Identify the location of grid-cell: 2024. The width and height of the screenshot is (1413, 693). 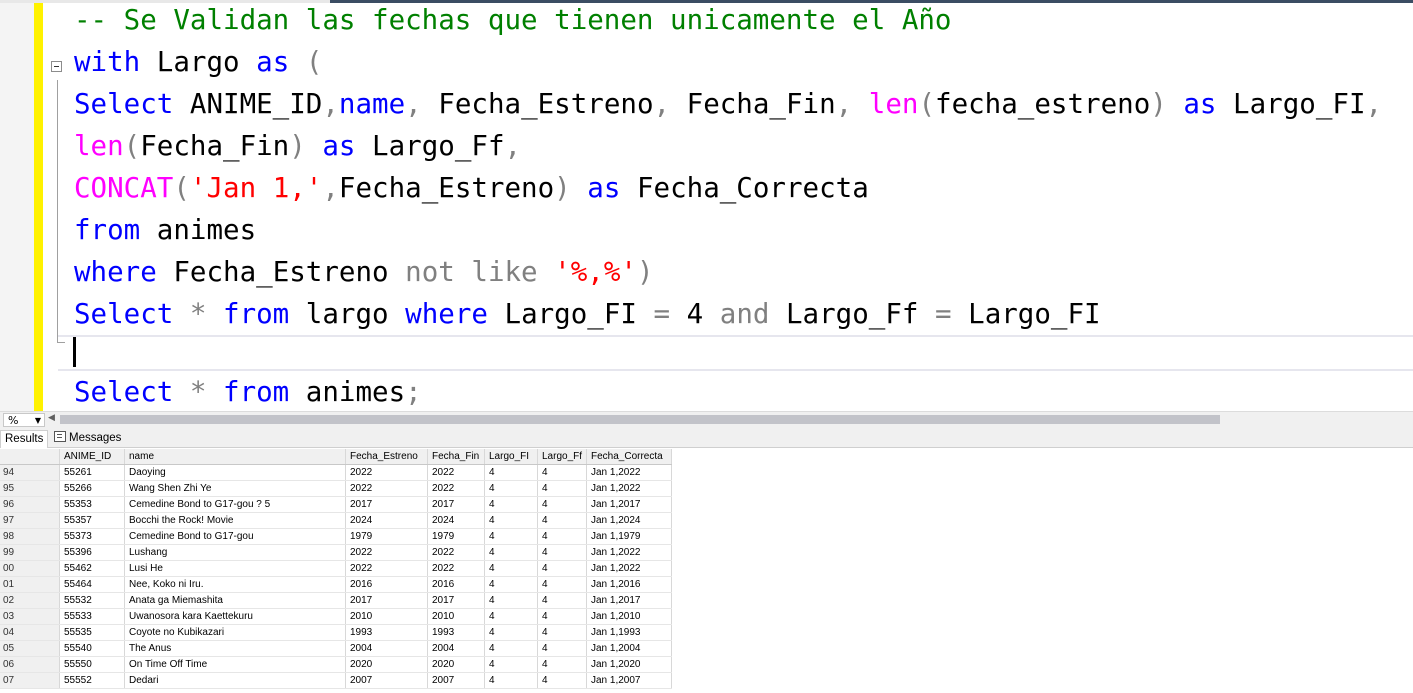
(386, 520).